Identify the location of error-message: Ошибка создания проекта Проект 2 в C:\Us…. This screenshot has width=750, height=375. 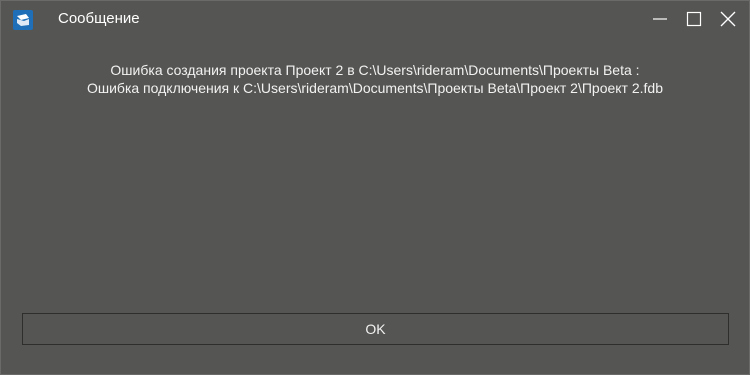
(375, 79).